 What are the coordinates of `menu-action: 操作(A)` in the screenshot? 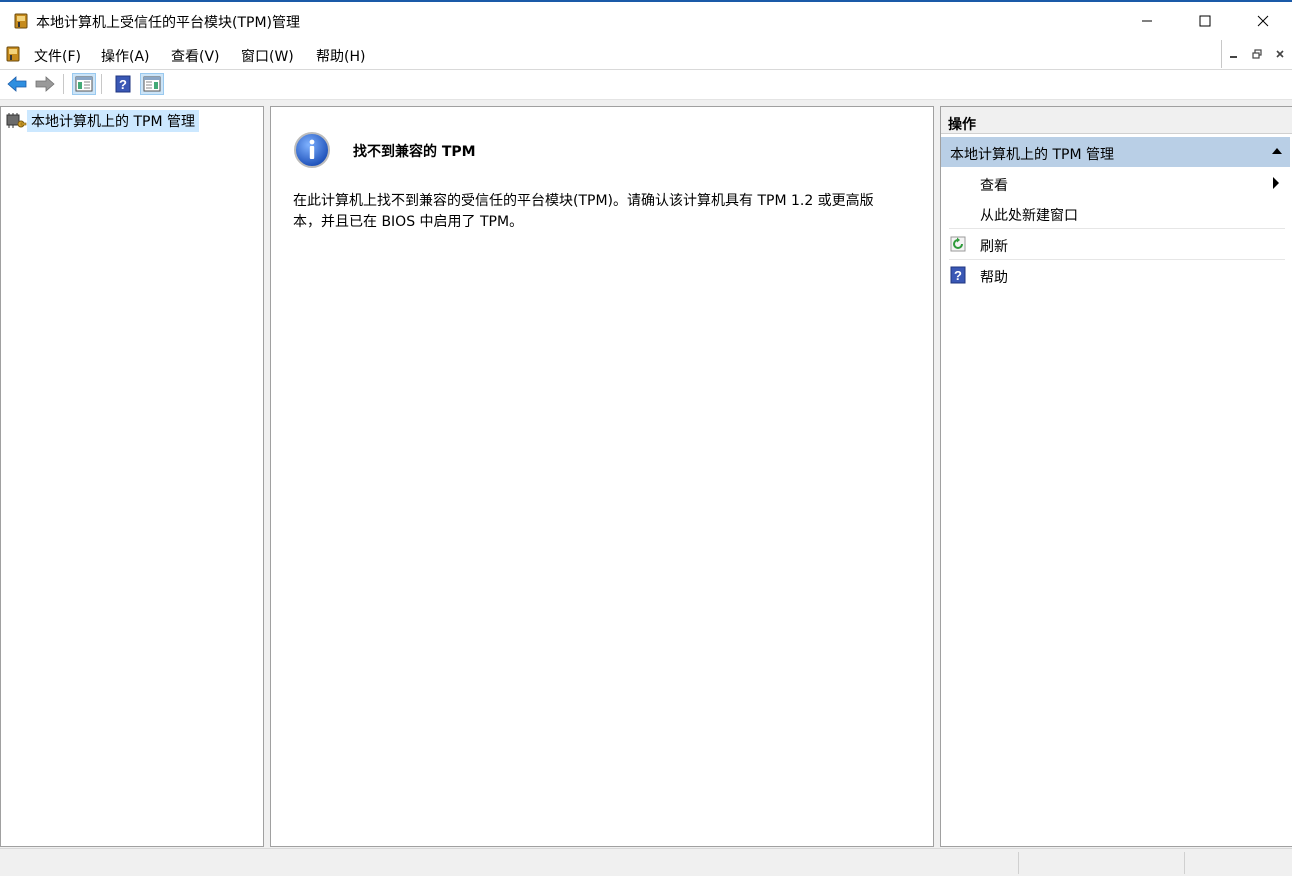 It's located at (125, 56).